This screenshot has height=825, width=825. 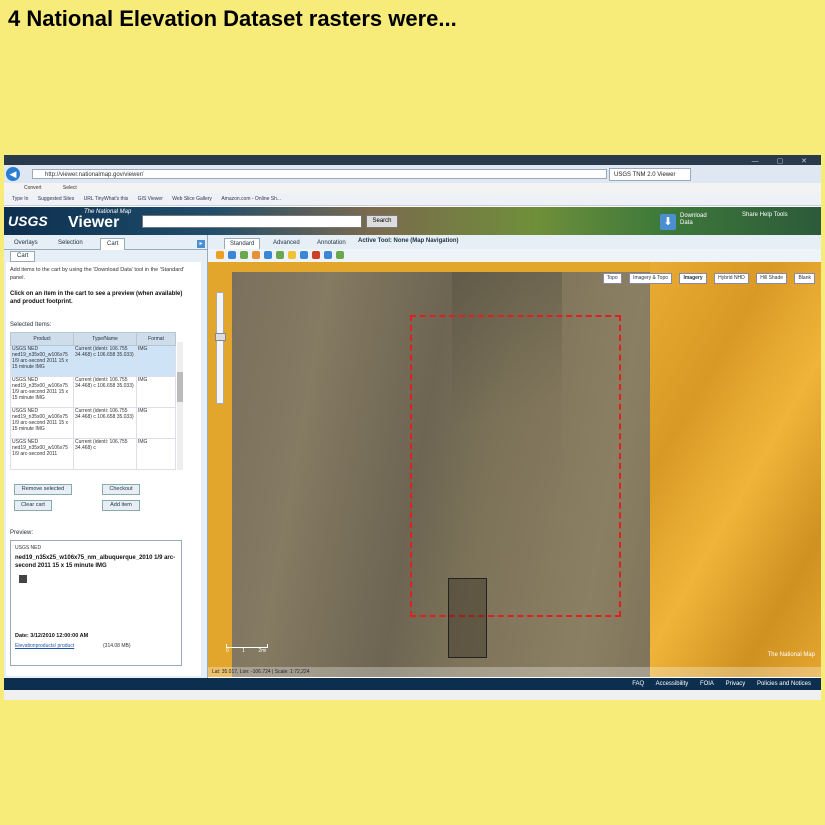 I want to click on preview-date: Date: 3/12/2010 12:00:00 AM, so click(x=52, y=636).